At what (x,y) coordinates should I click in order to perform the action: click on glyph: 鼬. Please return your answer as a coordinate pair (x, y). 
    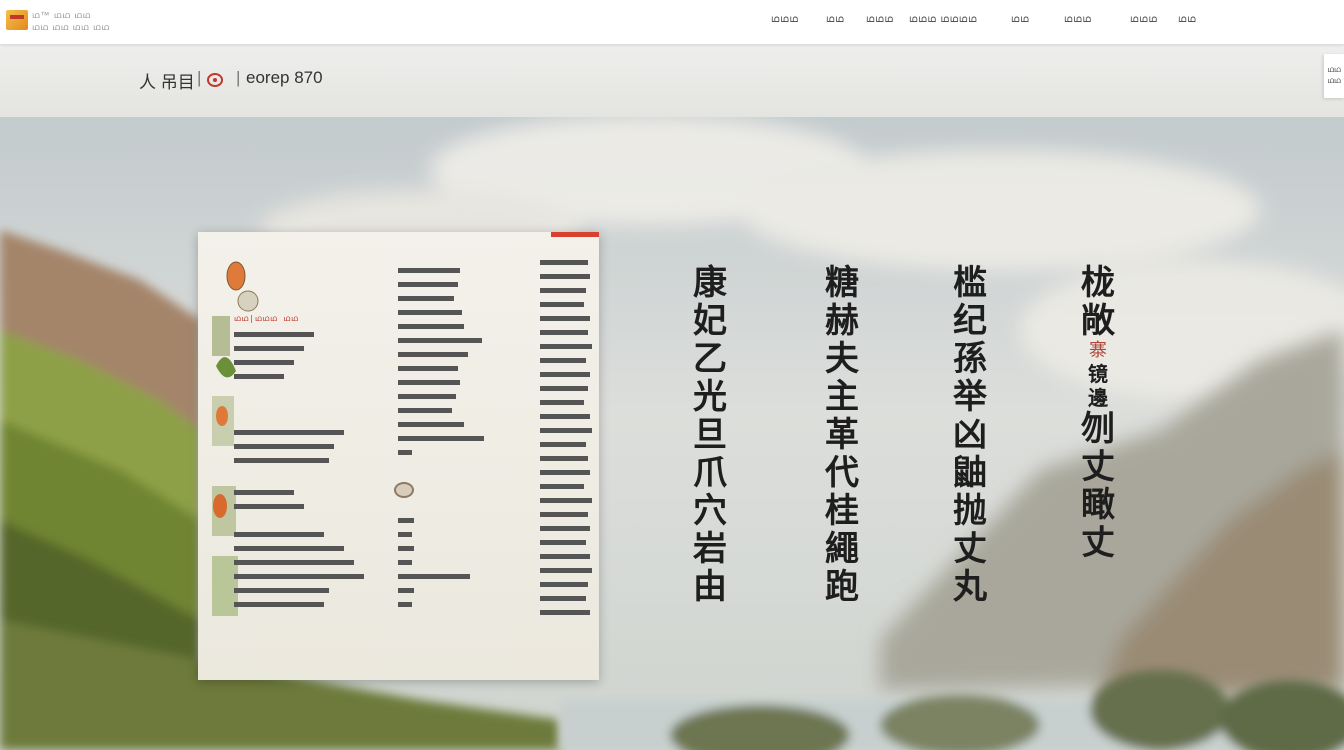
    Looking at the image, I should click on (970, 473).